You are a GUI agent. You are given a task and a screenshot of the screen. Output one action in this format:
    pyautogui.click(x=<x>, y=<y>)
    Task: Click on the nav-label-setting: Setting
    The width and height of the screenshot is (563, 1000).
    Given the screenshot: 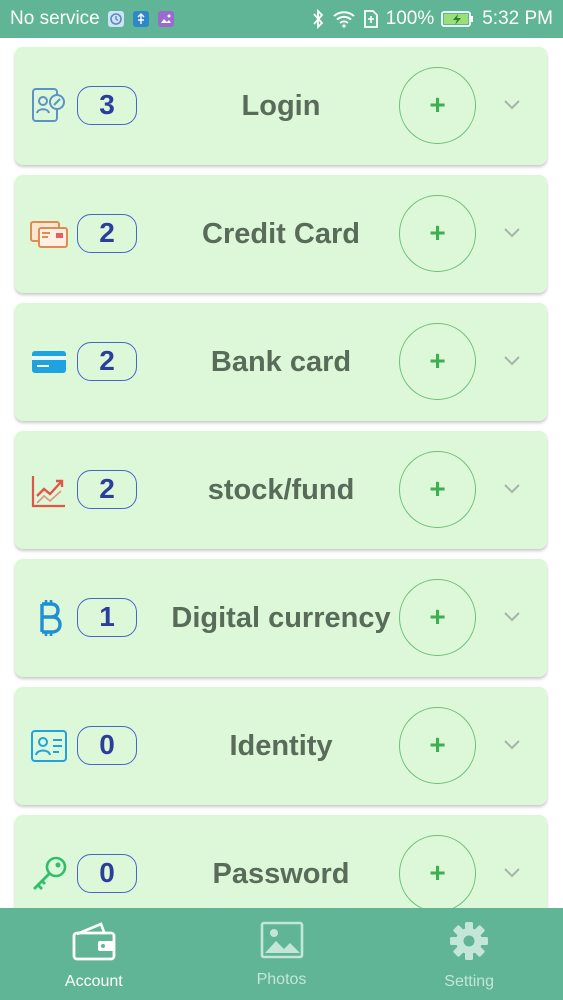 What is the action you would take?
    pyautogui.click(x=469, y=981)
    